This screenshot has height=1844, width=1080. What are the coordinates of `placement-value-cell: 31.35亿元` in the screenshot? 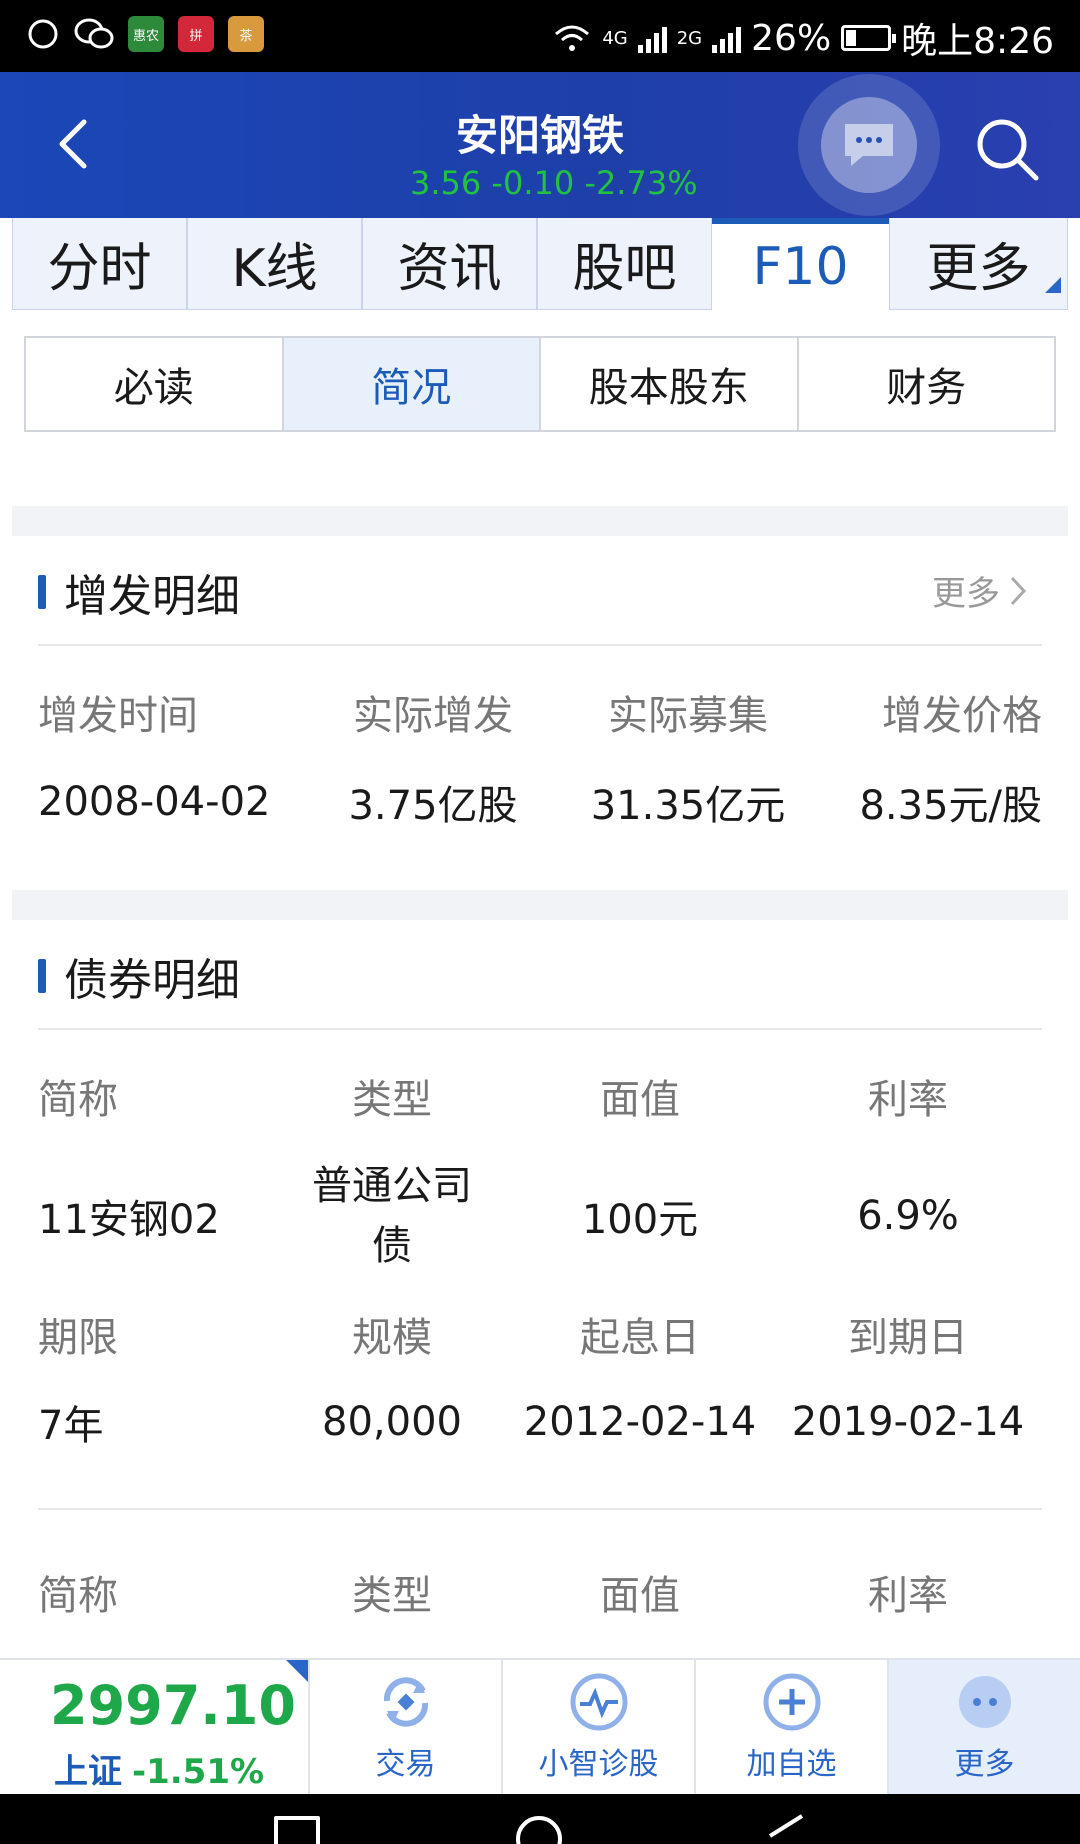 It's located at (688, 806).